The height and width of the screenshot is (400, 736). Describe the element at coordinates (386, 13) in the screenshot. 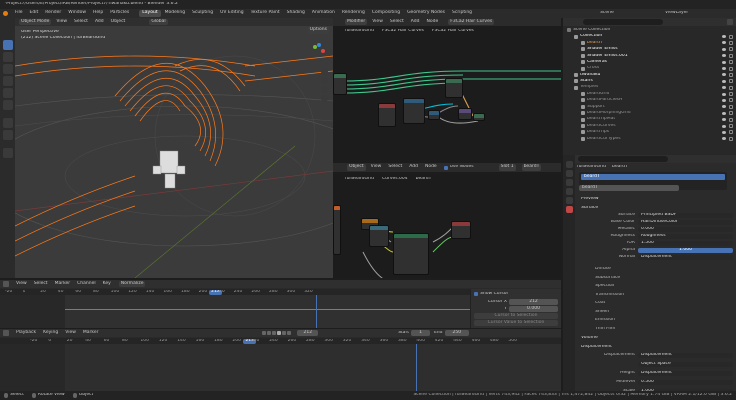

I see `tab-compositing: Compositing` at that location.